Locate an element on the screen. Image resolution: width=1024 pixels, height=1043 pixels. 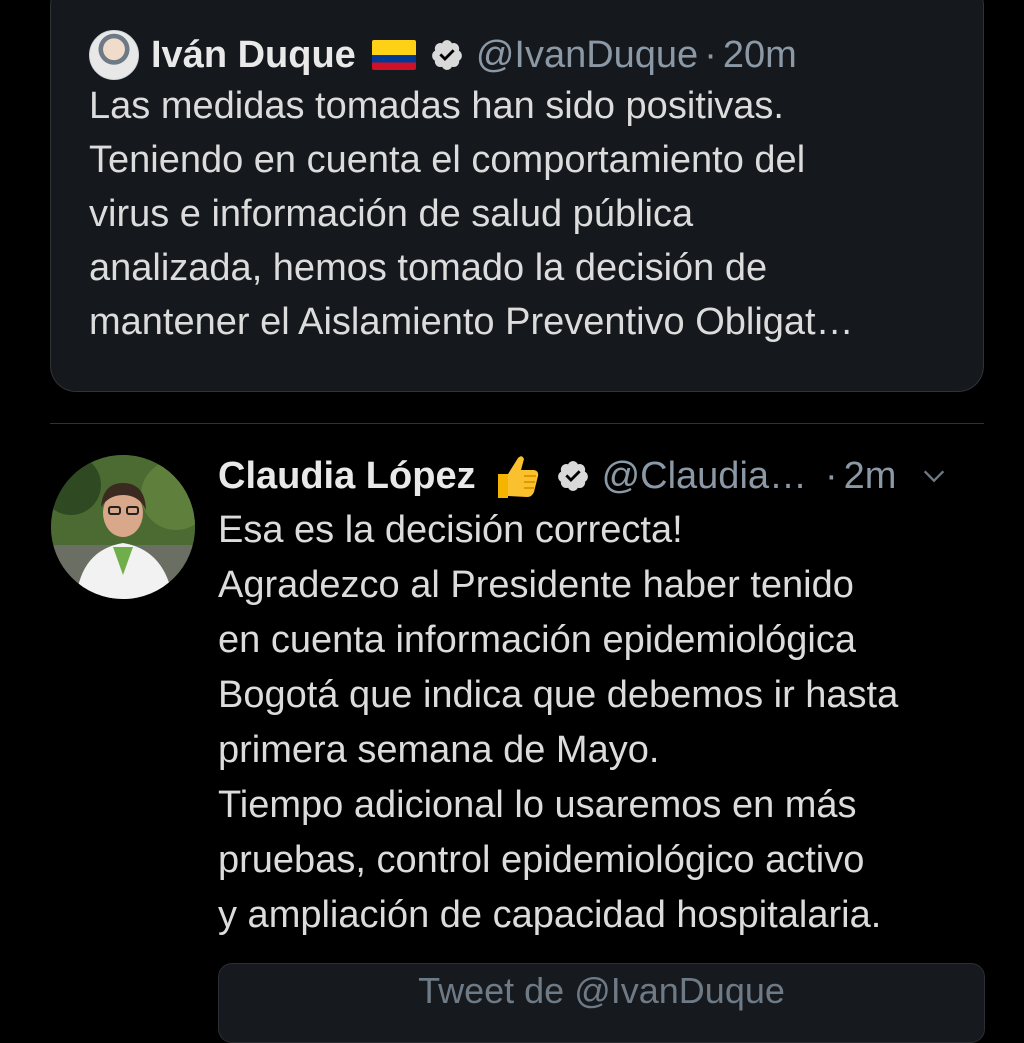
tweet-header: Claudia López @Claudia… · 2m is located at coordinates (608, 476).